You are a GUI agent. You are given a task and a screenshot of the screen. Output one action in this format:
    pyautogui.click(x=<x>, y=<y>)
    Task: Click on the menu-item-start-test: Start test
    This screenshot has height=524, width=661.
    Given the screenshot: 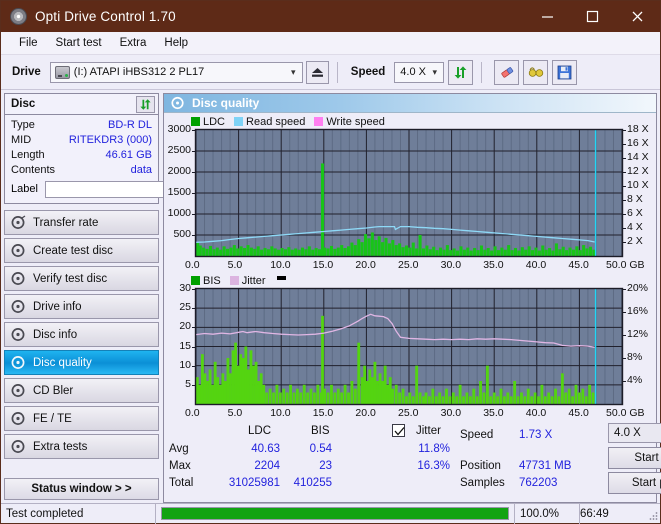 What is the action you would take?
    pyautogui.click(x=79, y=43)
    